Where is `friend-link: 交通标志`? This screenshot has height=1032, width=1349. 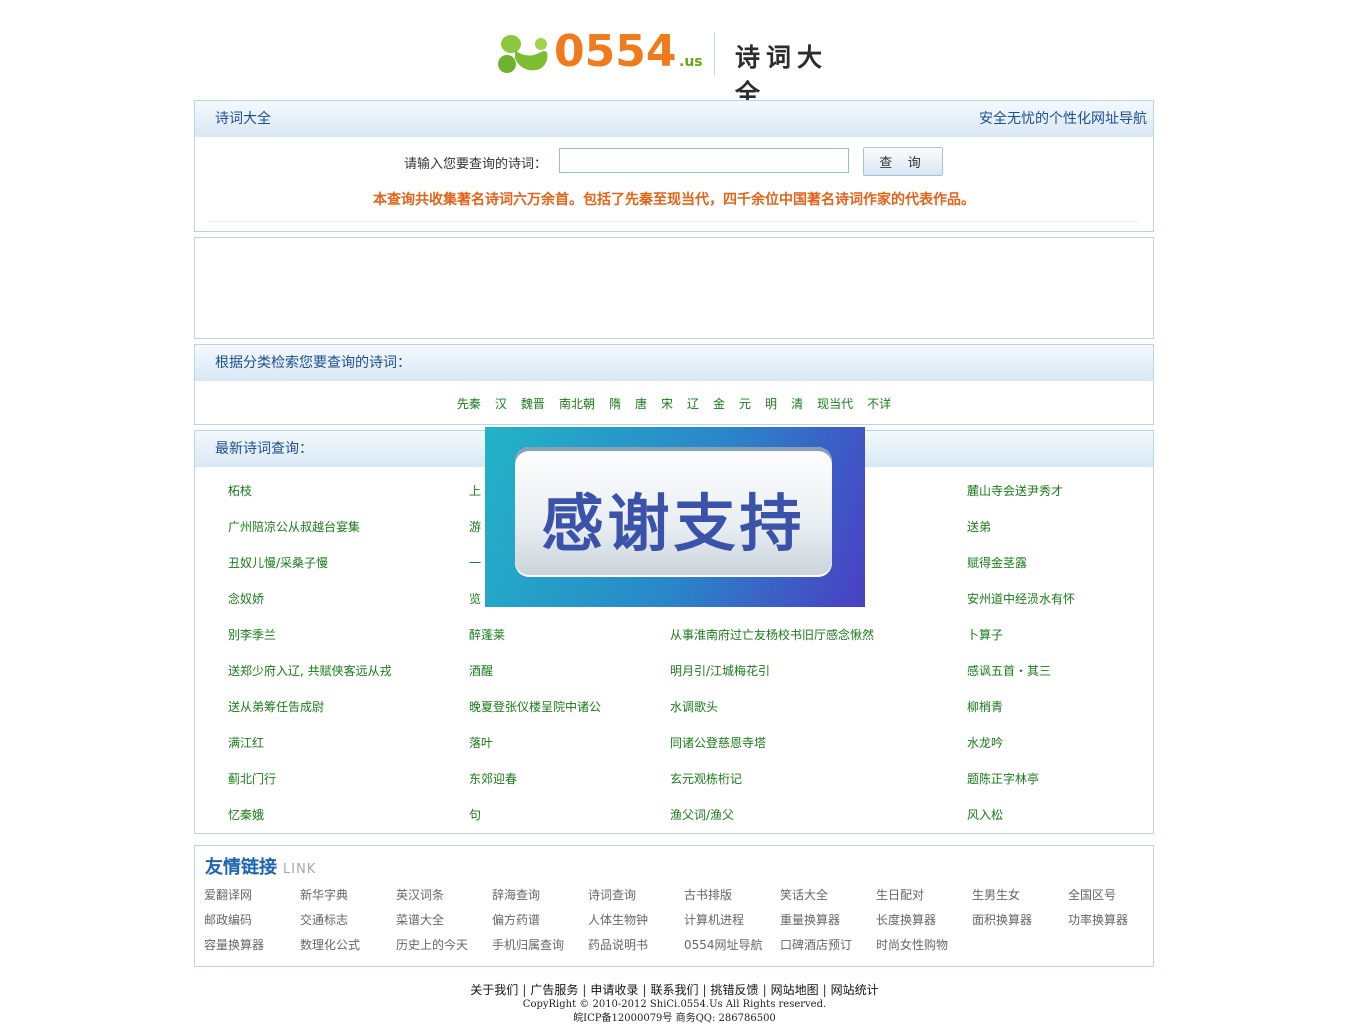 friend-link: 交通标志 is located at coordinates (324, 919).